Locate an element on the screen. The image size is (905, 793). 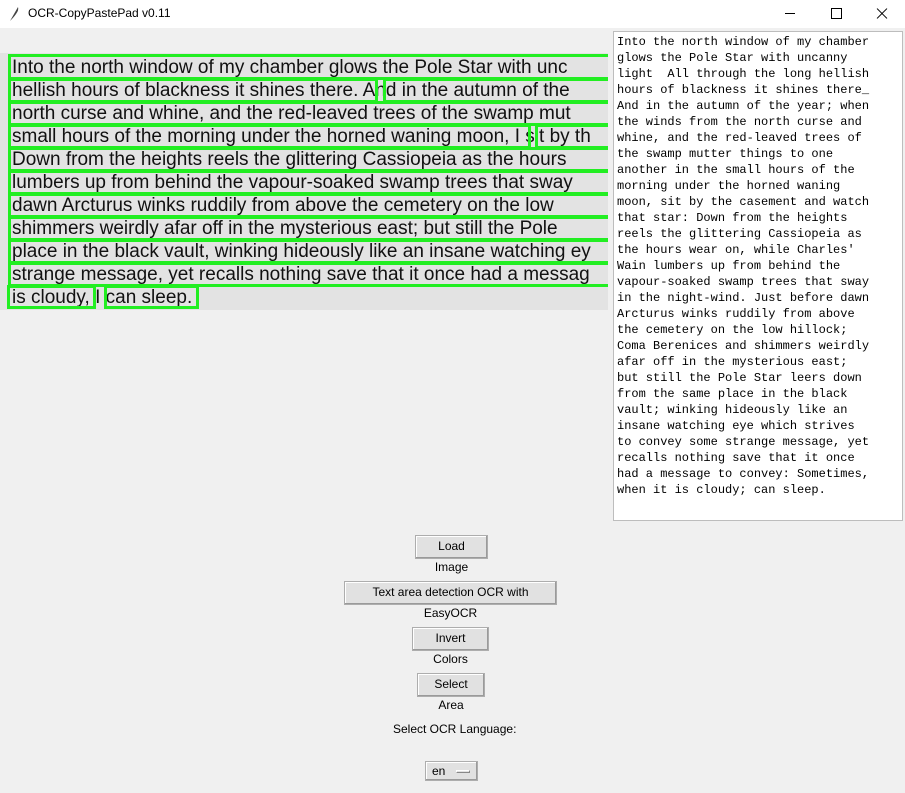
feather-icon is located at coordinates (14, 14).